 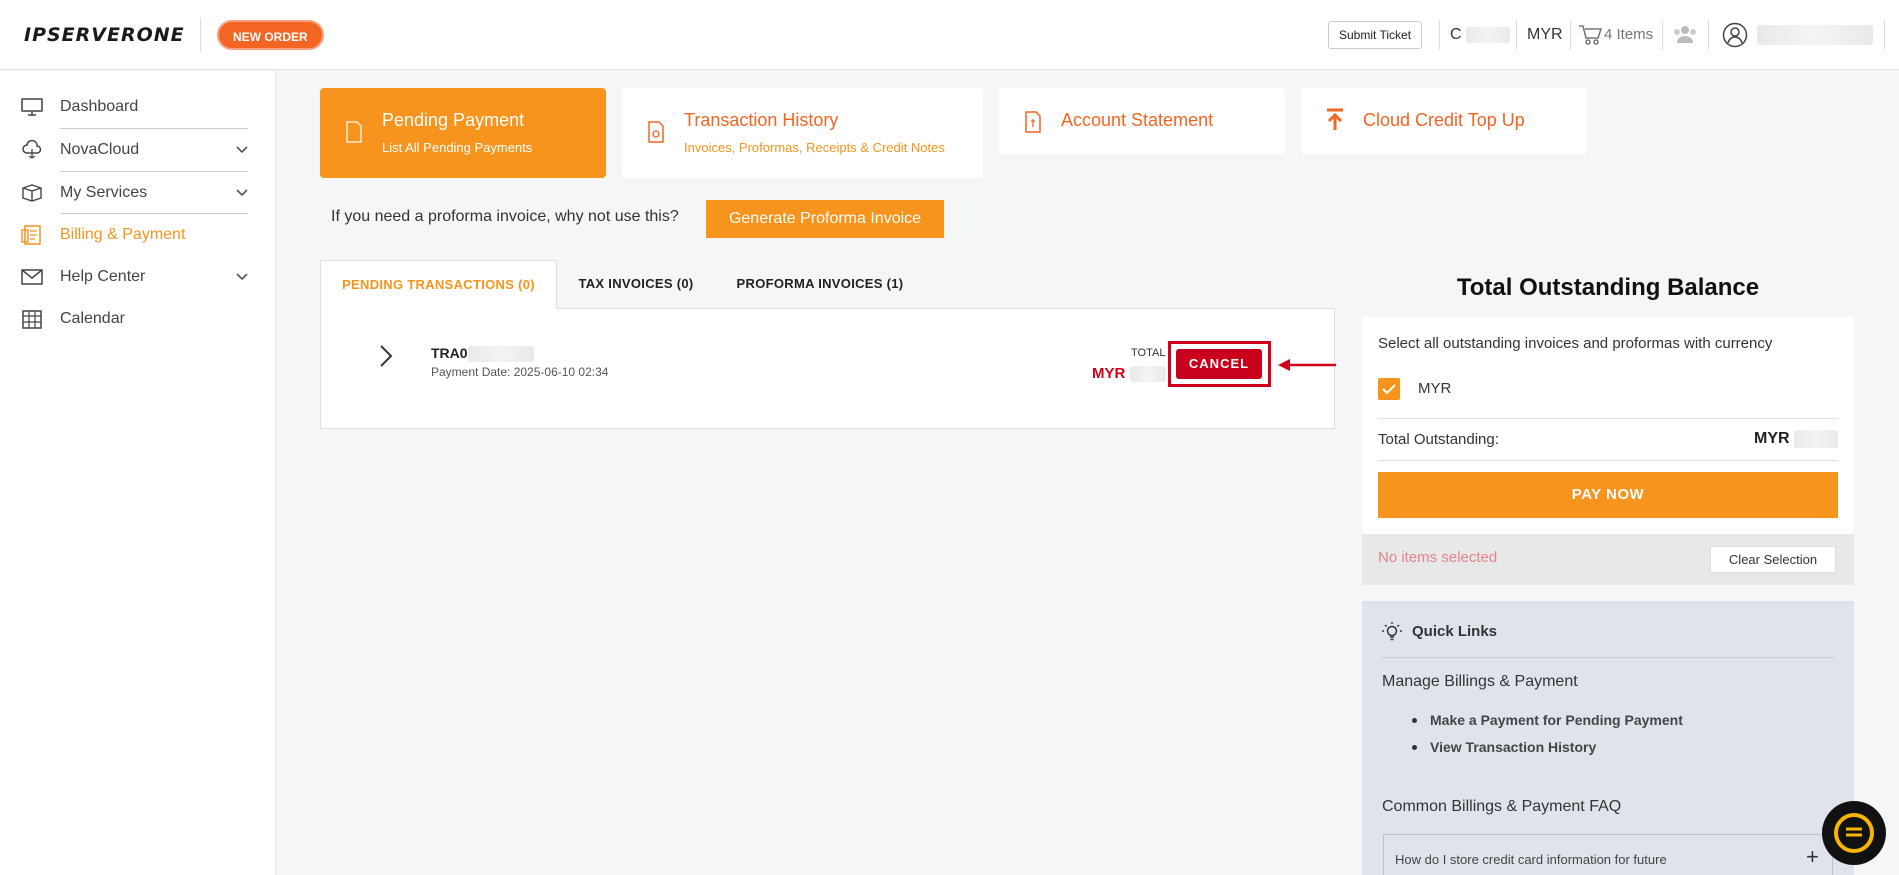 What do you see at coordinates (1219, 364) in the screenshot?
I see `cancel-button: CANCEL` at bounding box center [1219, 364].